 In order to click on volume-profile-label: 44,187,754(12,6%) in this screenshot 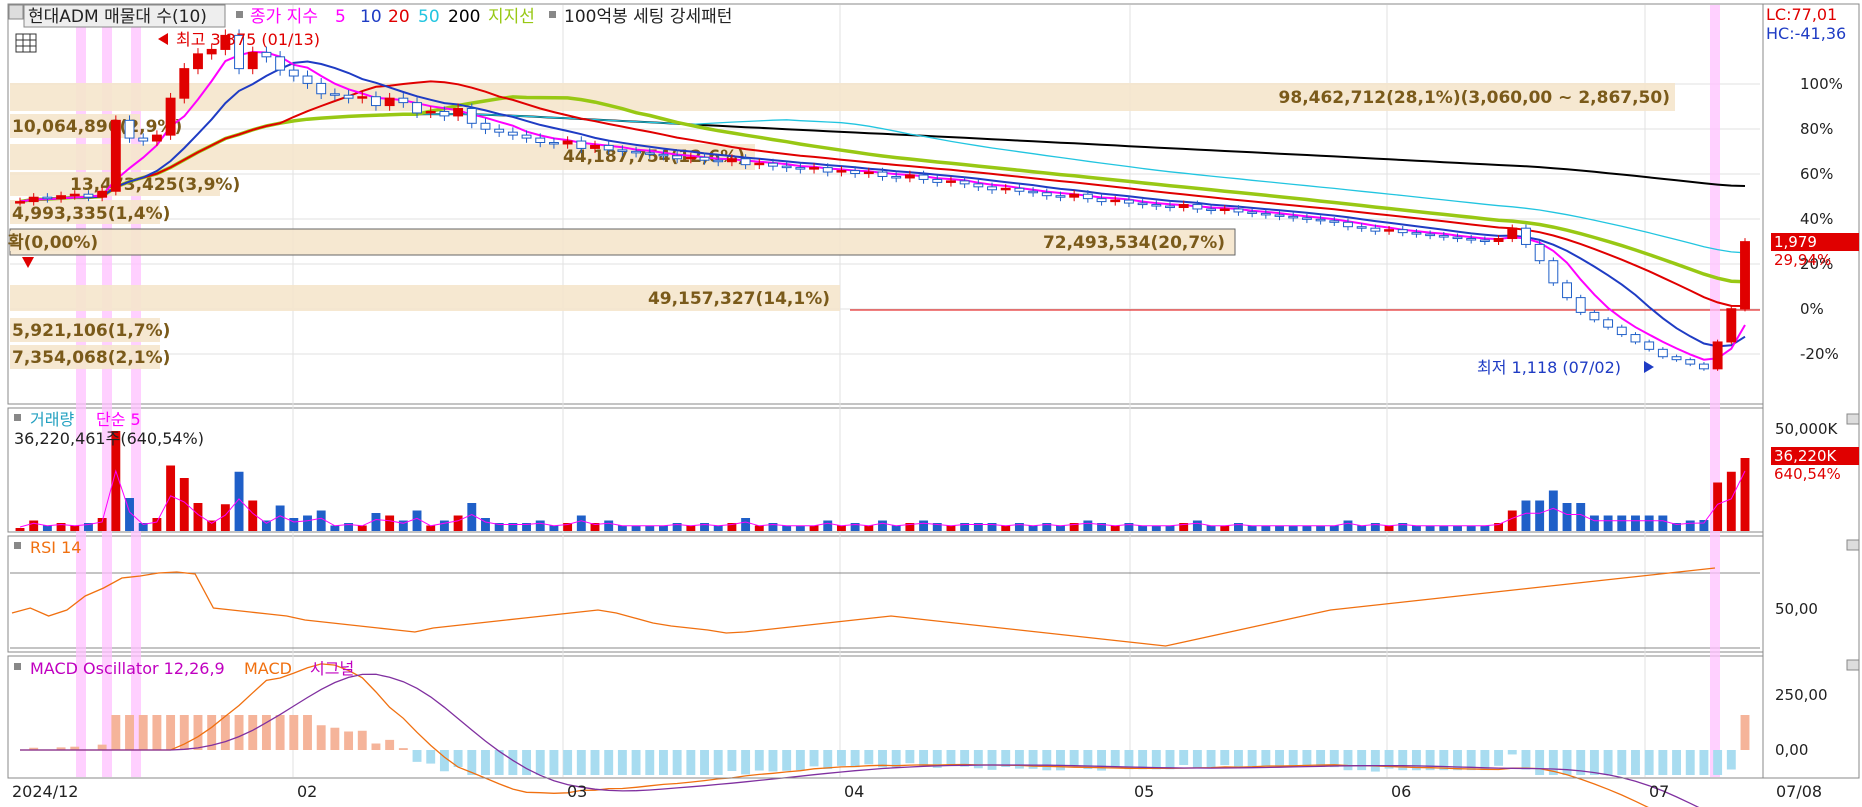, I will do `click(654, 157)`.